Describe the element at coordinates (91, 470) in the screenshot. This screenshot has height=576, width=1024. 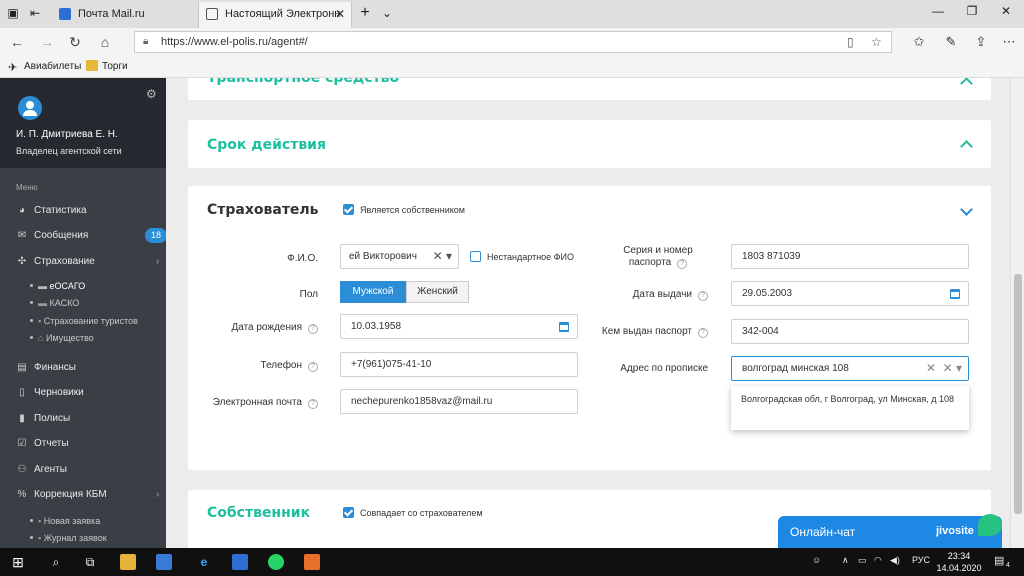
I see `sidebar-item-agents: ⚇ Агенты` at that location.